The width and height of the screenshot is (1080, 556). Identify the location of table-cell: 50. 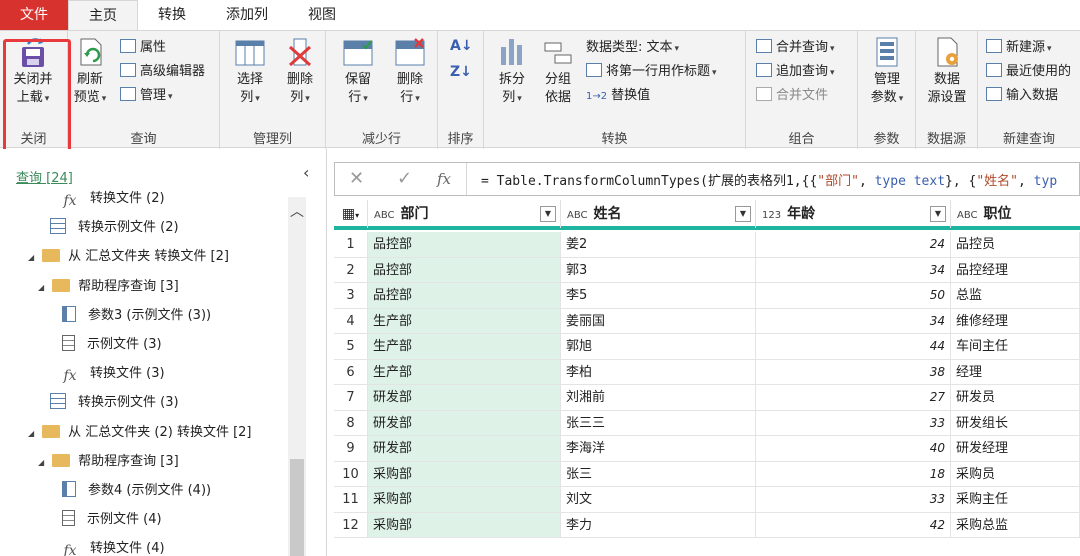
(853, 296).